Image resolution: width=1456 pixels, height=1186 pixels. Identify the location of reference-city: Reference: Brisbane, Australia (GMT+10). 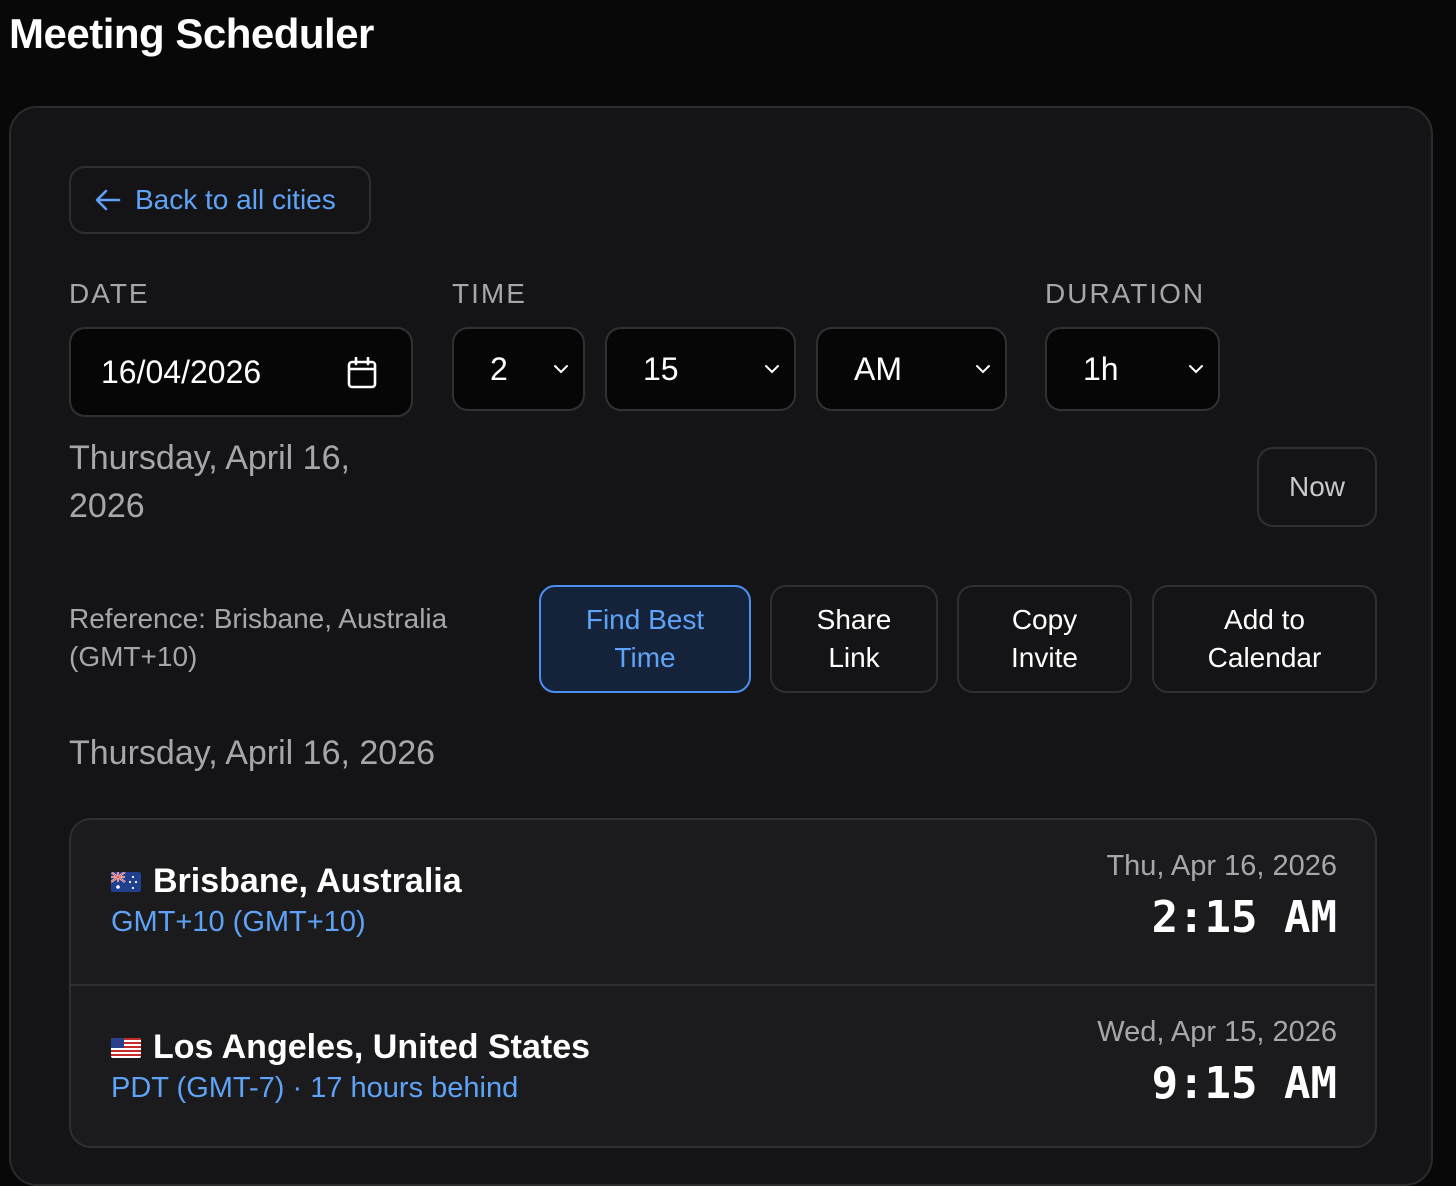
(258, 637).